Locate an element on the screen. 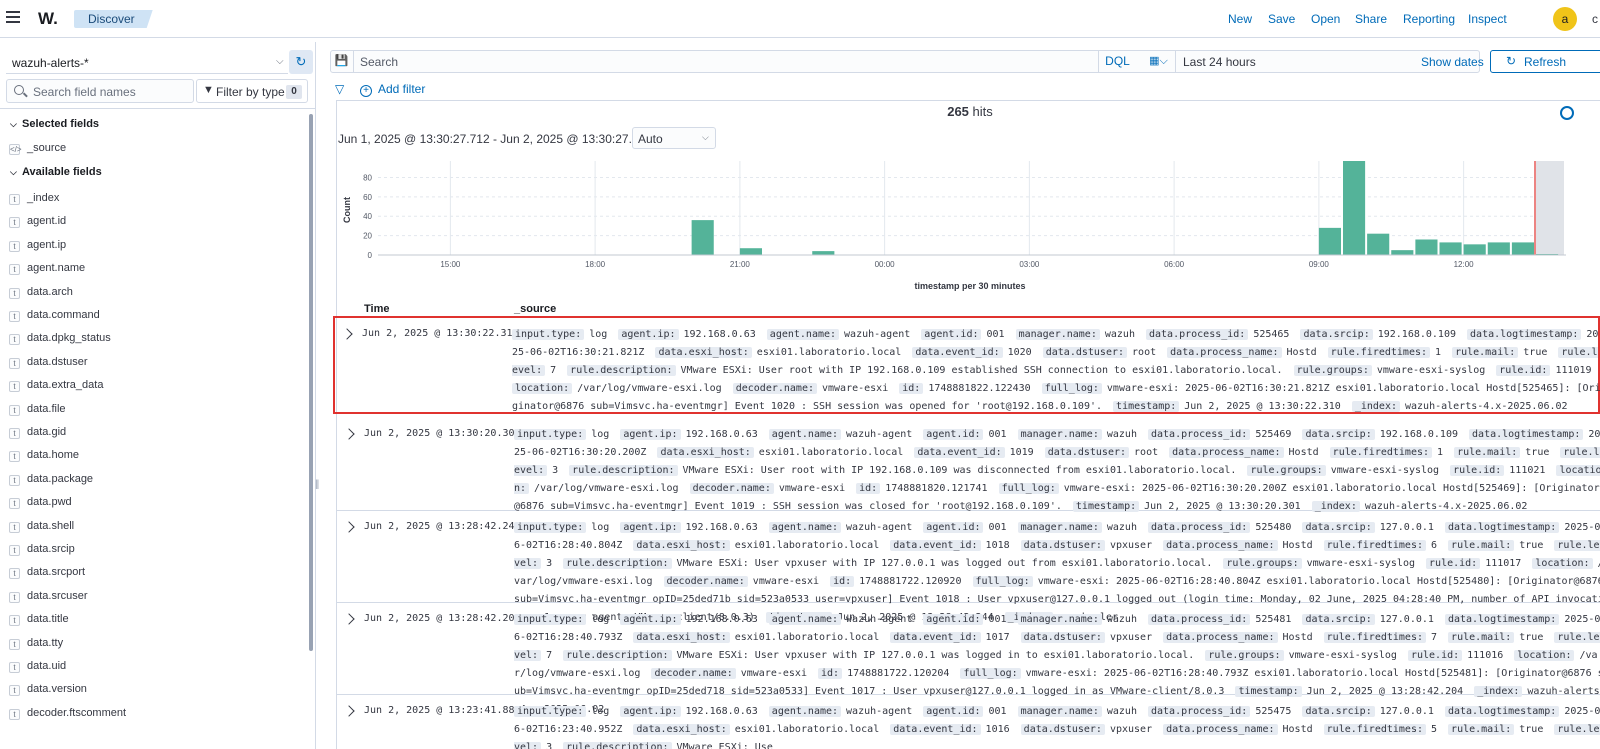  filter-by-type-button: ▼ Filter by type 0 is located at coordinates (252, 91).